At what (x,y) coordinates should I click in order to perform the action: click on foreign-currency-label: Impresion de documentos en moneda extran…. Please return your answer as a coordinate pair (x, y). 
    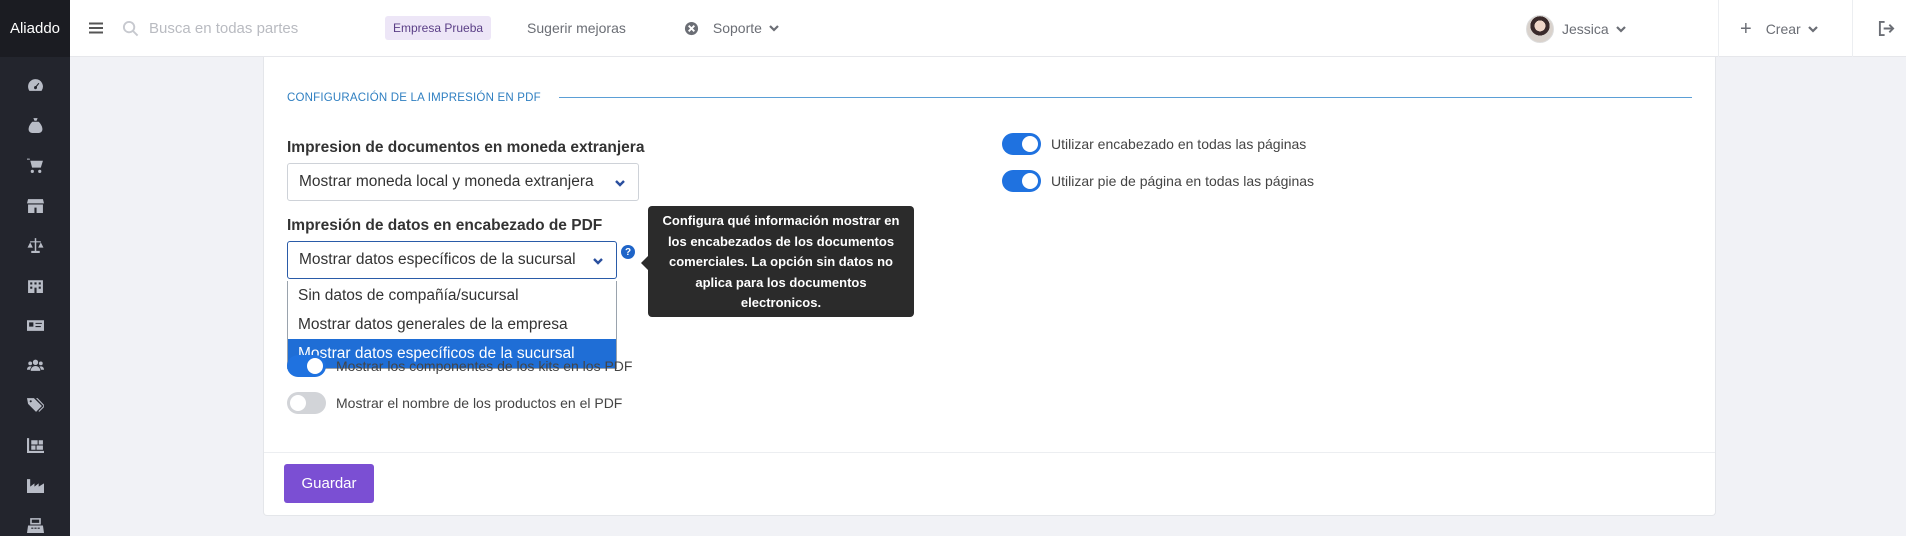
    Looking at the image, I should click on (466, 147).